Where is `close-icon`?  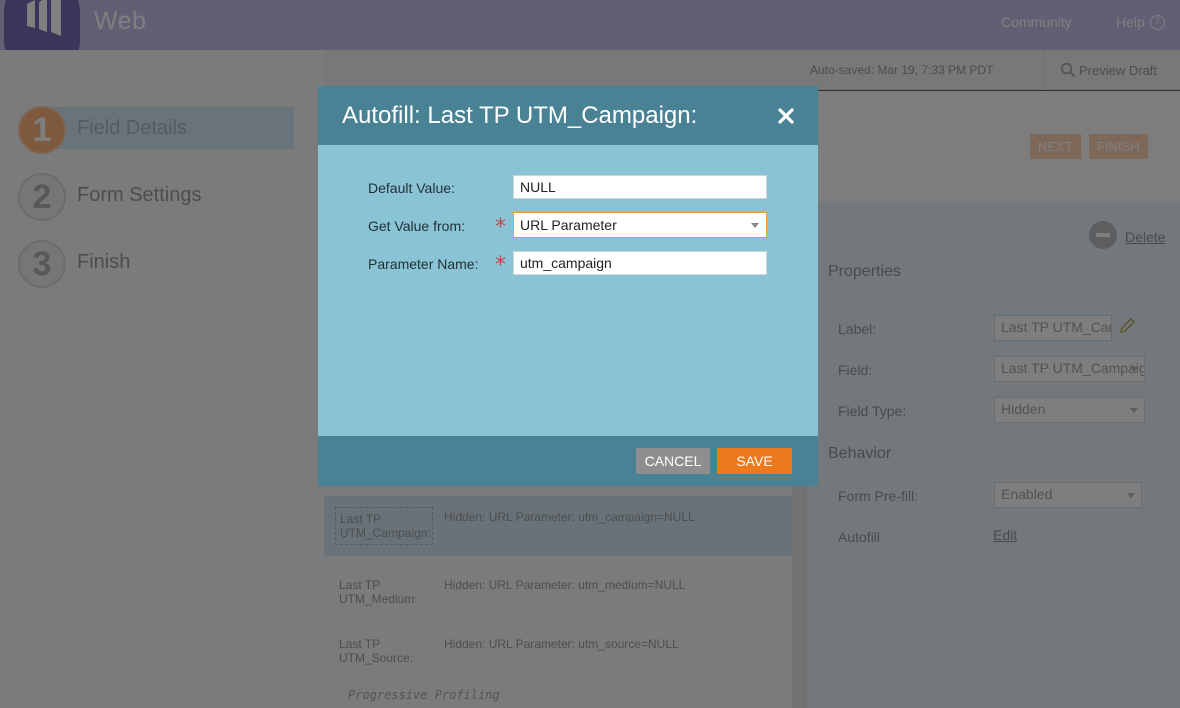
close-icon is located at coordinates (786, 116).